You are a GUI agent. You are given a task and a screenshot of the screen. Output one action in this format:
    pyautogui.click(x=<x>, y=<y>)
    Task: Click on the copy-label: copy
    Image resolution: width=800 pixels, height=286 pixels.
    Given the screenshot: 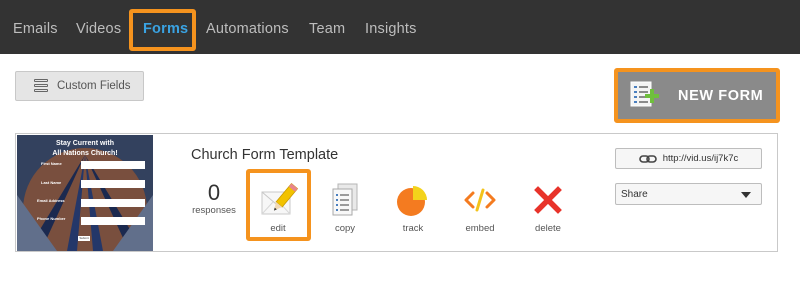 What is the action you would take?
    pyautogui.click(x=345, y=228)
    